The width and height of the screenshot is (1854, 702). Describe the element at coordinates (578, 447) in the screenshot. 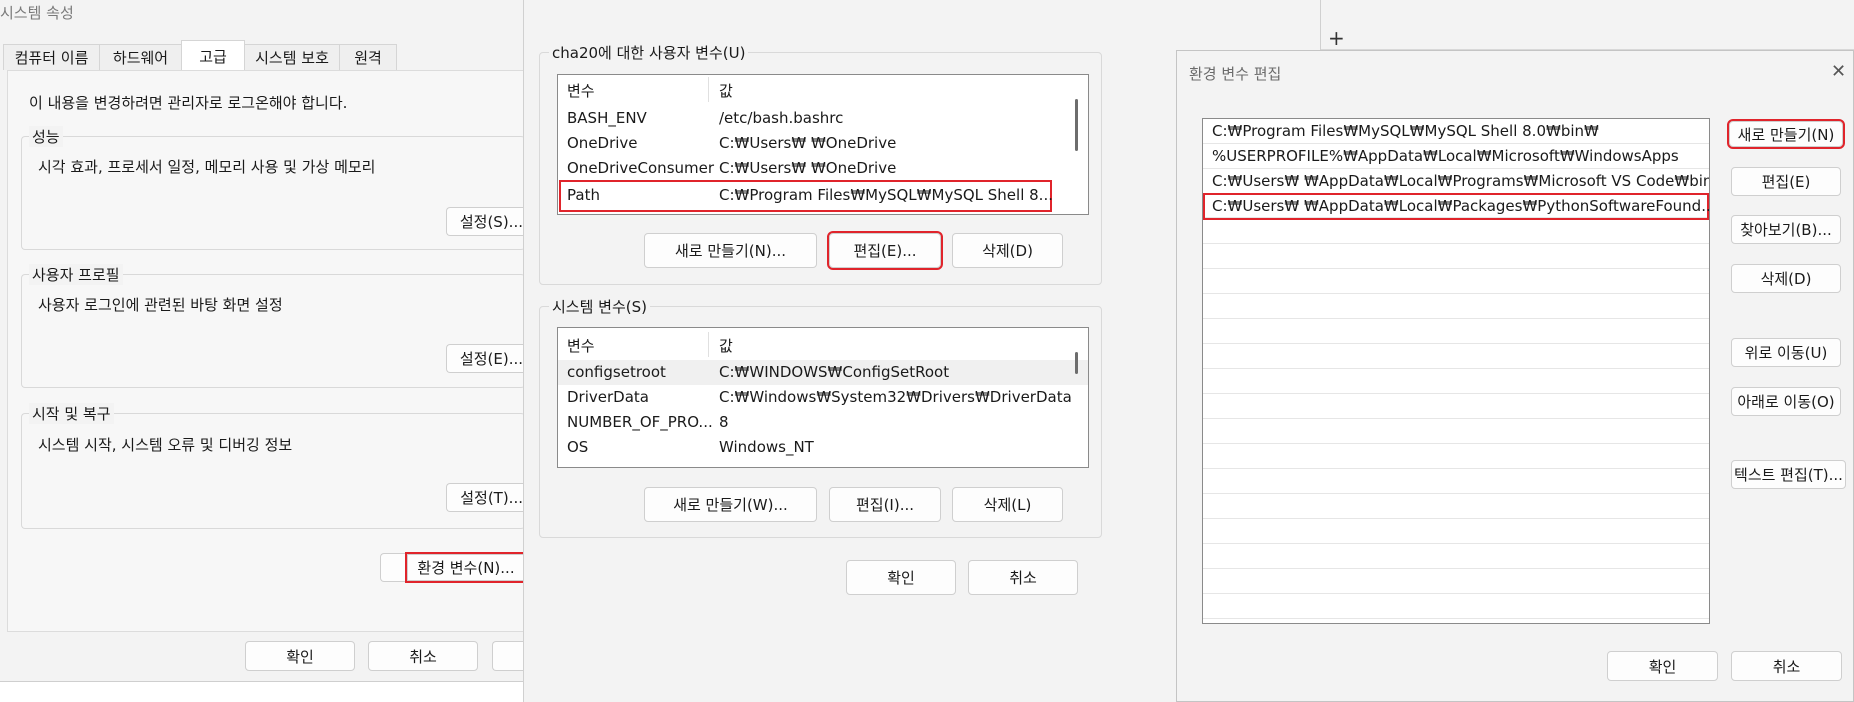

I see `variable-name: OS` at that location.